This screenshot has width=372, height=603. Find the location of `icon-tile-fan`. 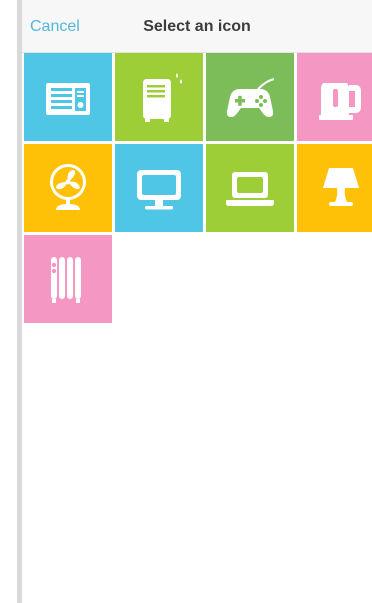

icon-tile-fan is located at coordinates (68, 188).